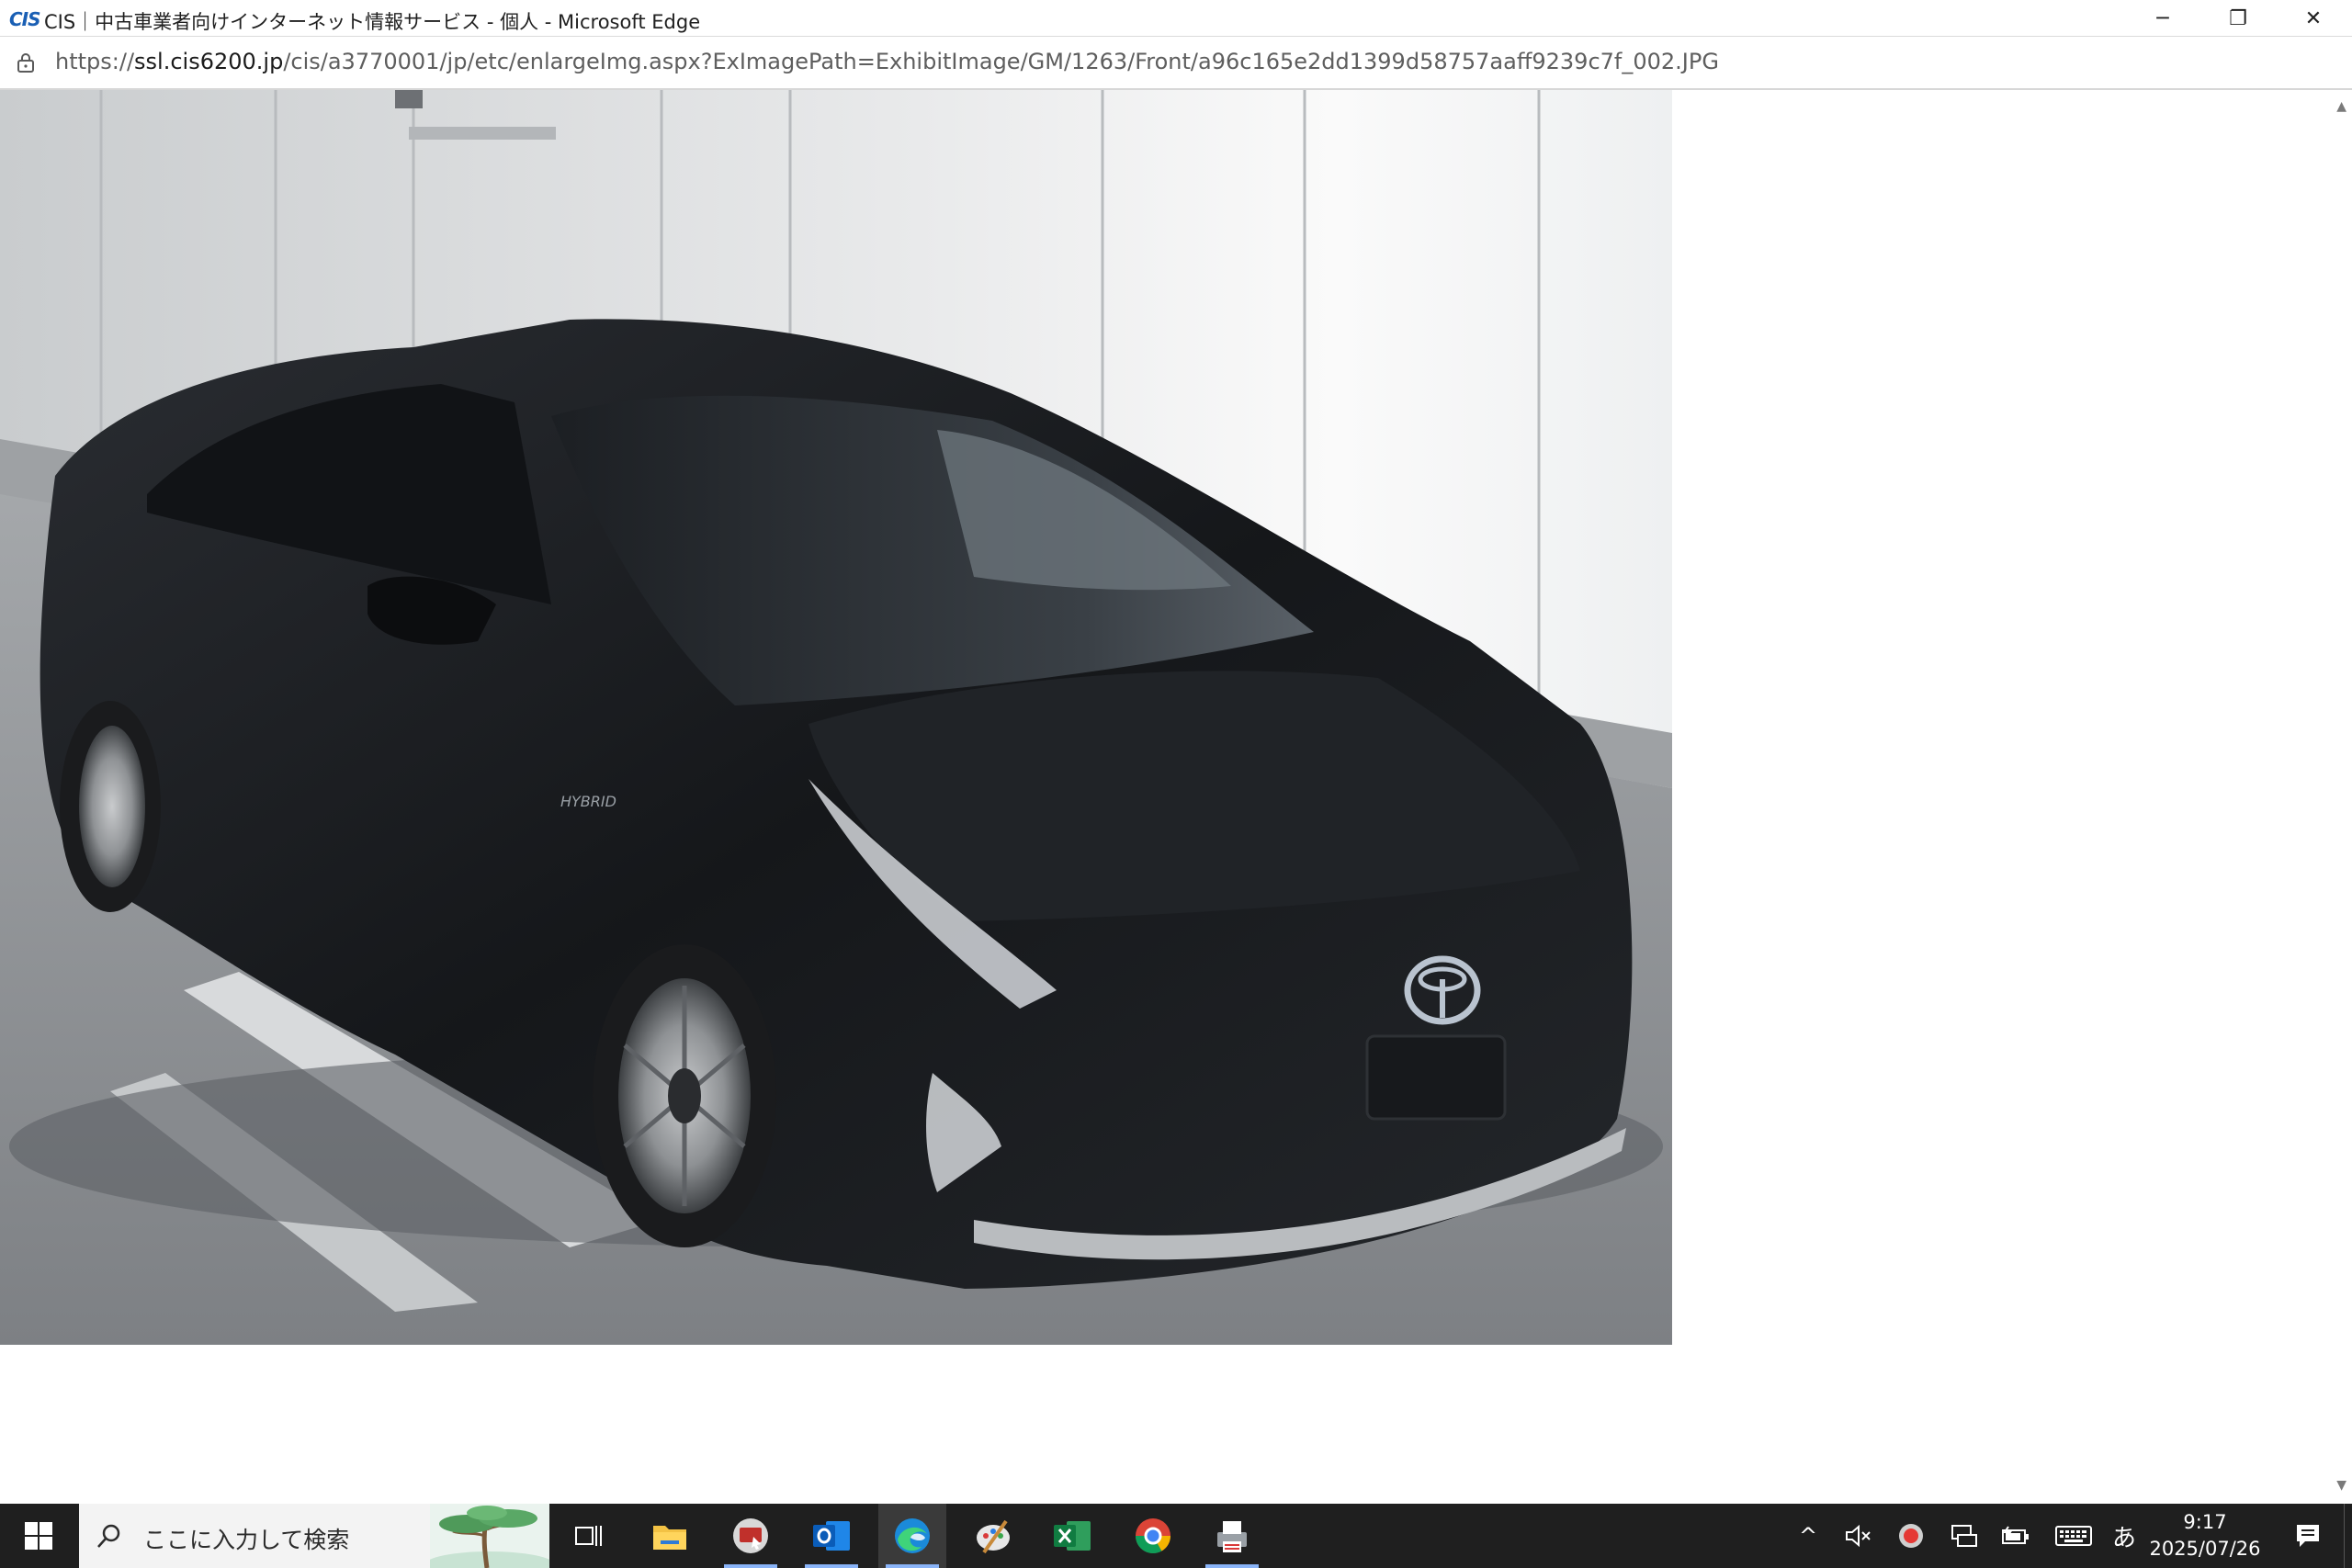 This screenshot has height=1568, width=2352. What do you see at coordinates (1436, 1077) in the screenshot?
I see `license-plate-area` at bounding box center [1436, 1077].